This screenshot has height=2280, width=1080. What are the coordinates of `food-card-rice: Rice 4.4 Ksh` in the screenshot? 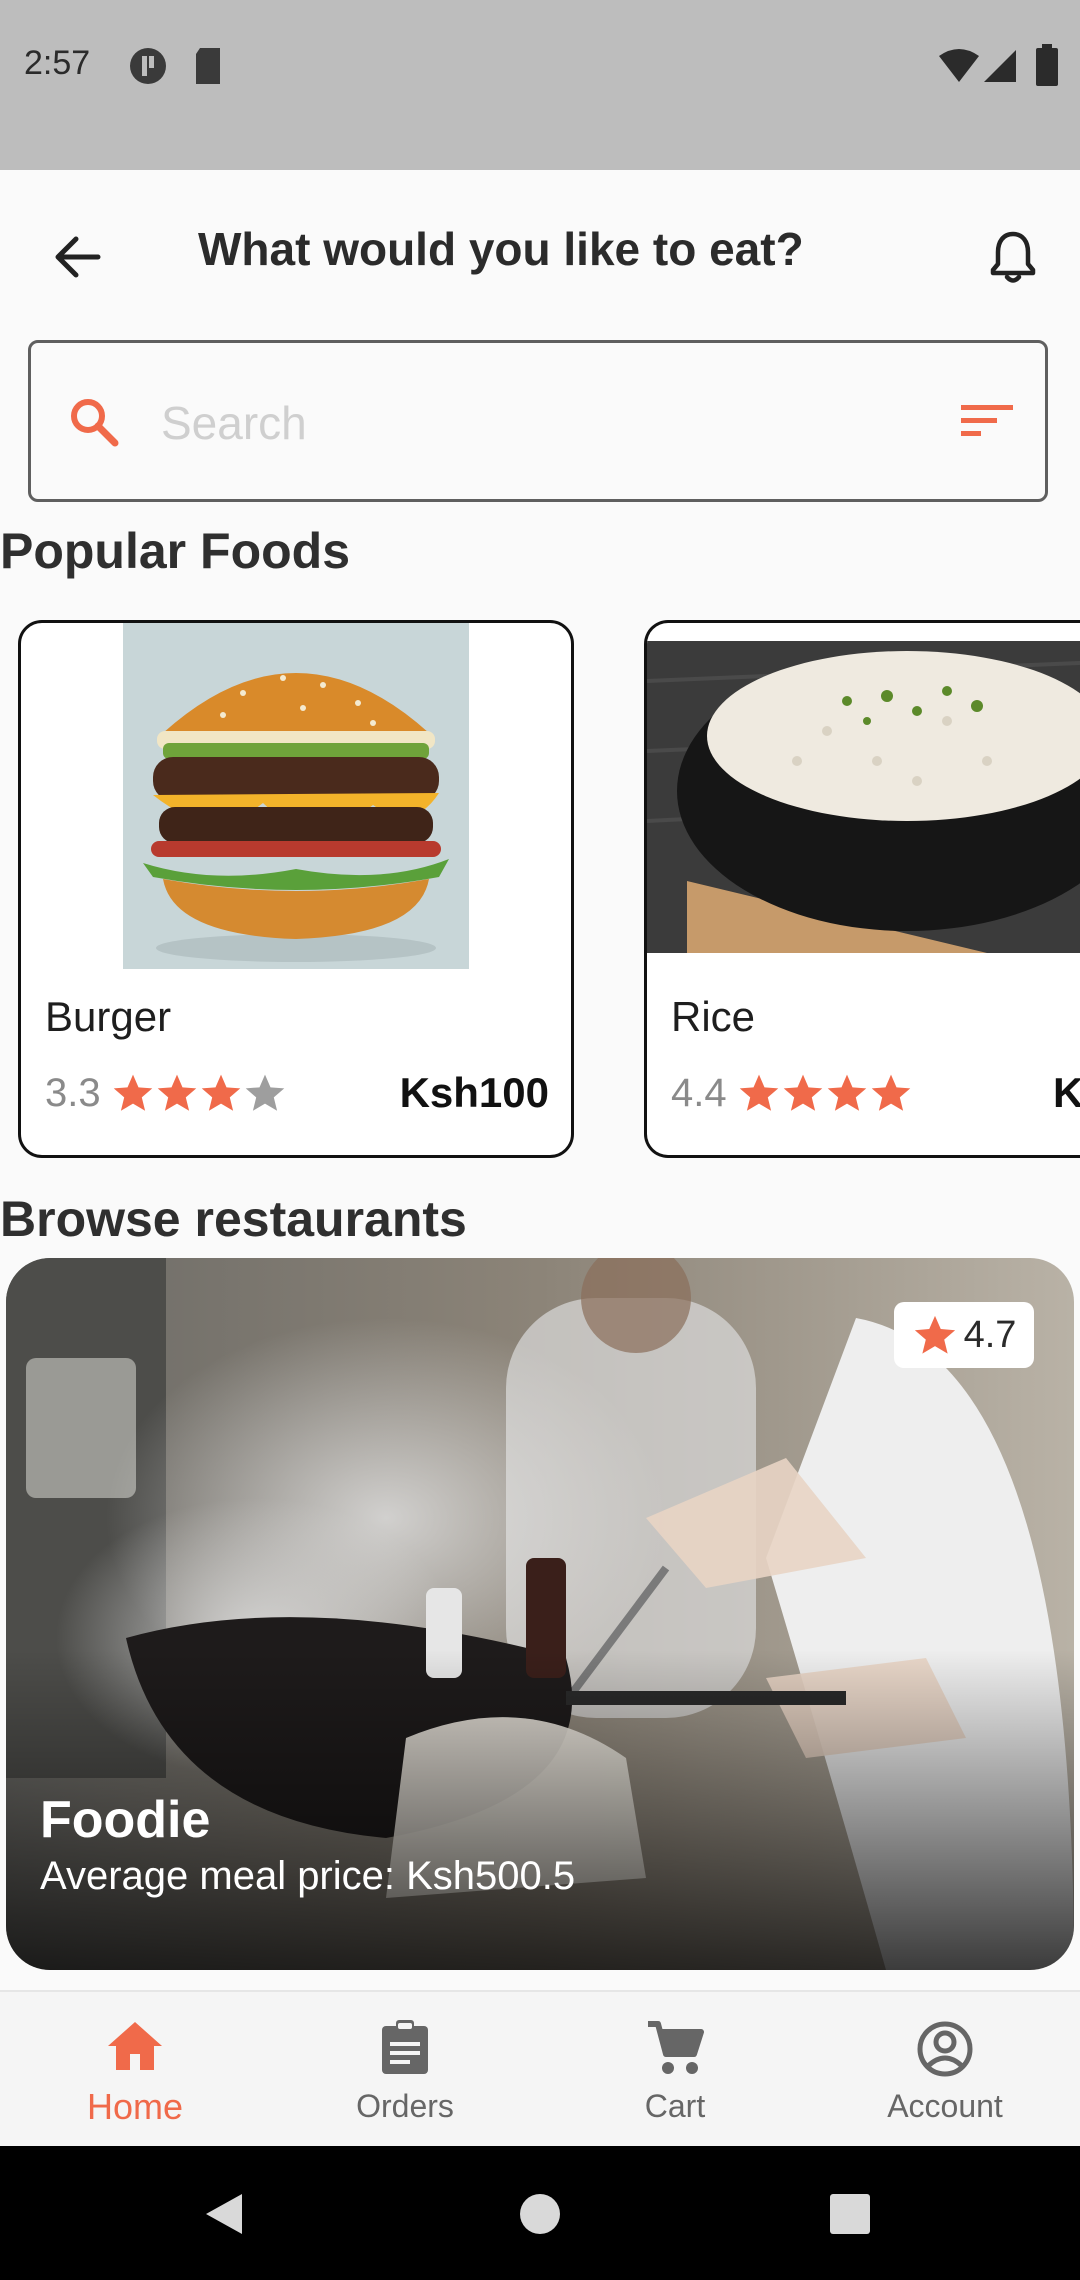 It's located at (862, 889).